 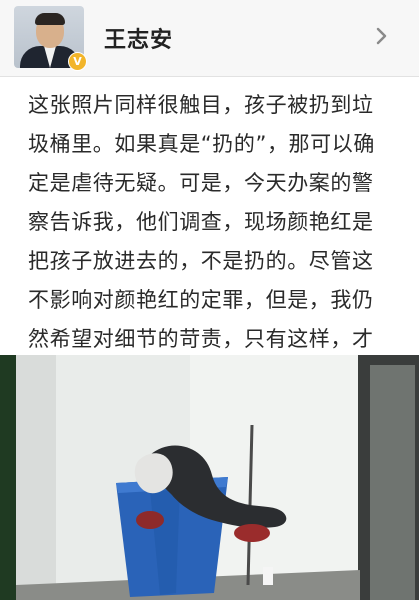 What do you see at coordinates (138, 38) in the screenshot?
I see `author-name: 王志安` at bounding box center [138, 38].